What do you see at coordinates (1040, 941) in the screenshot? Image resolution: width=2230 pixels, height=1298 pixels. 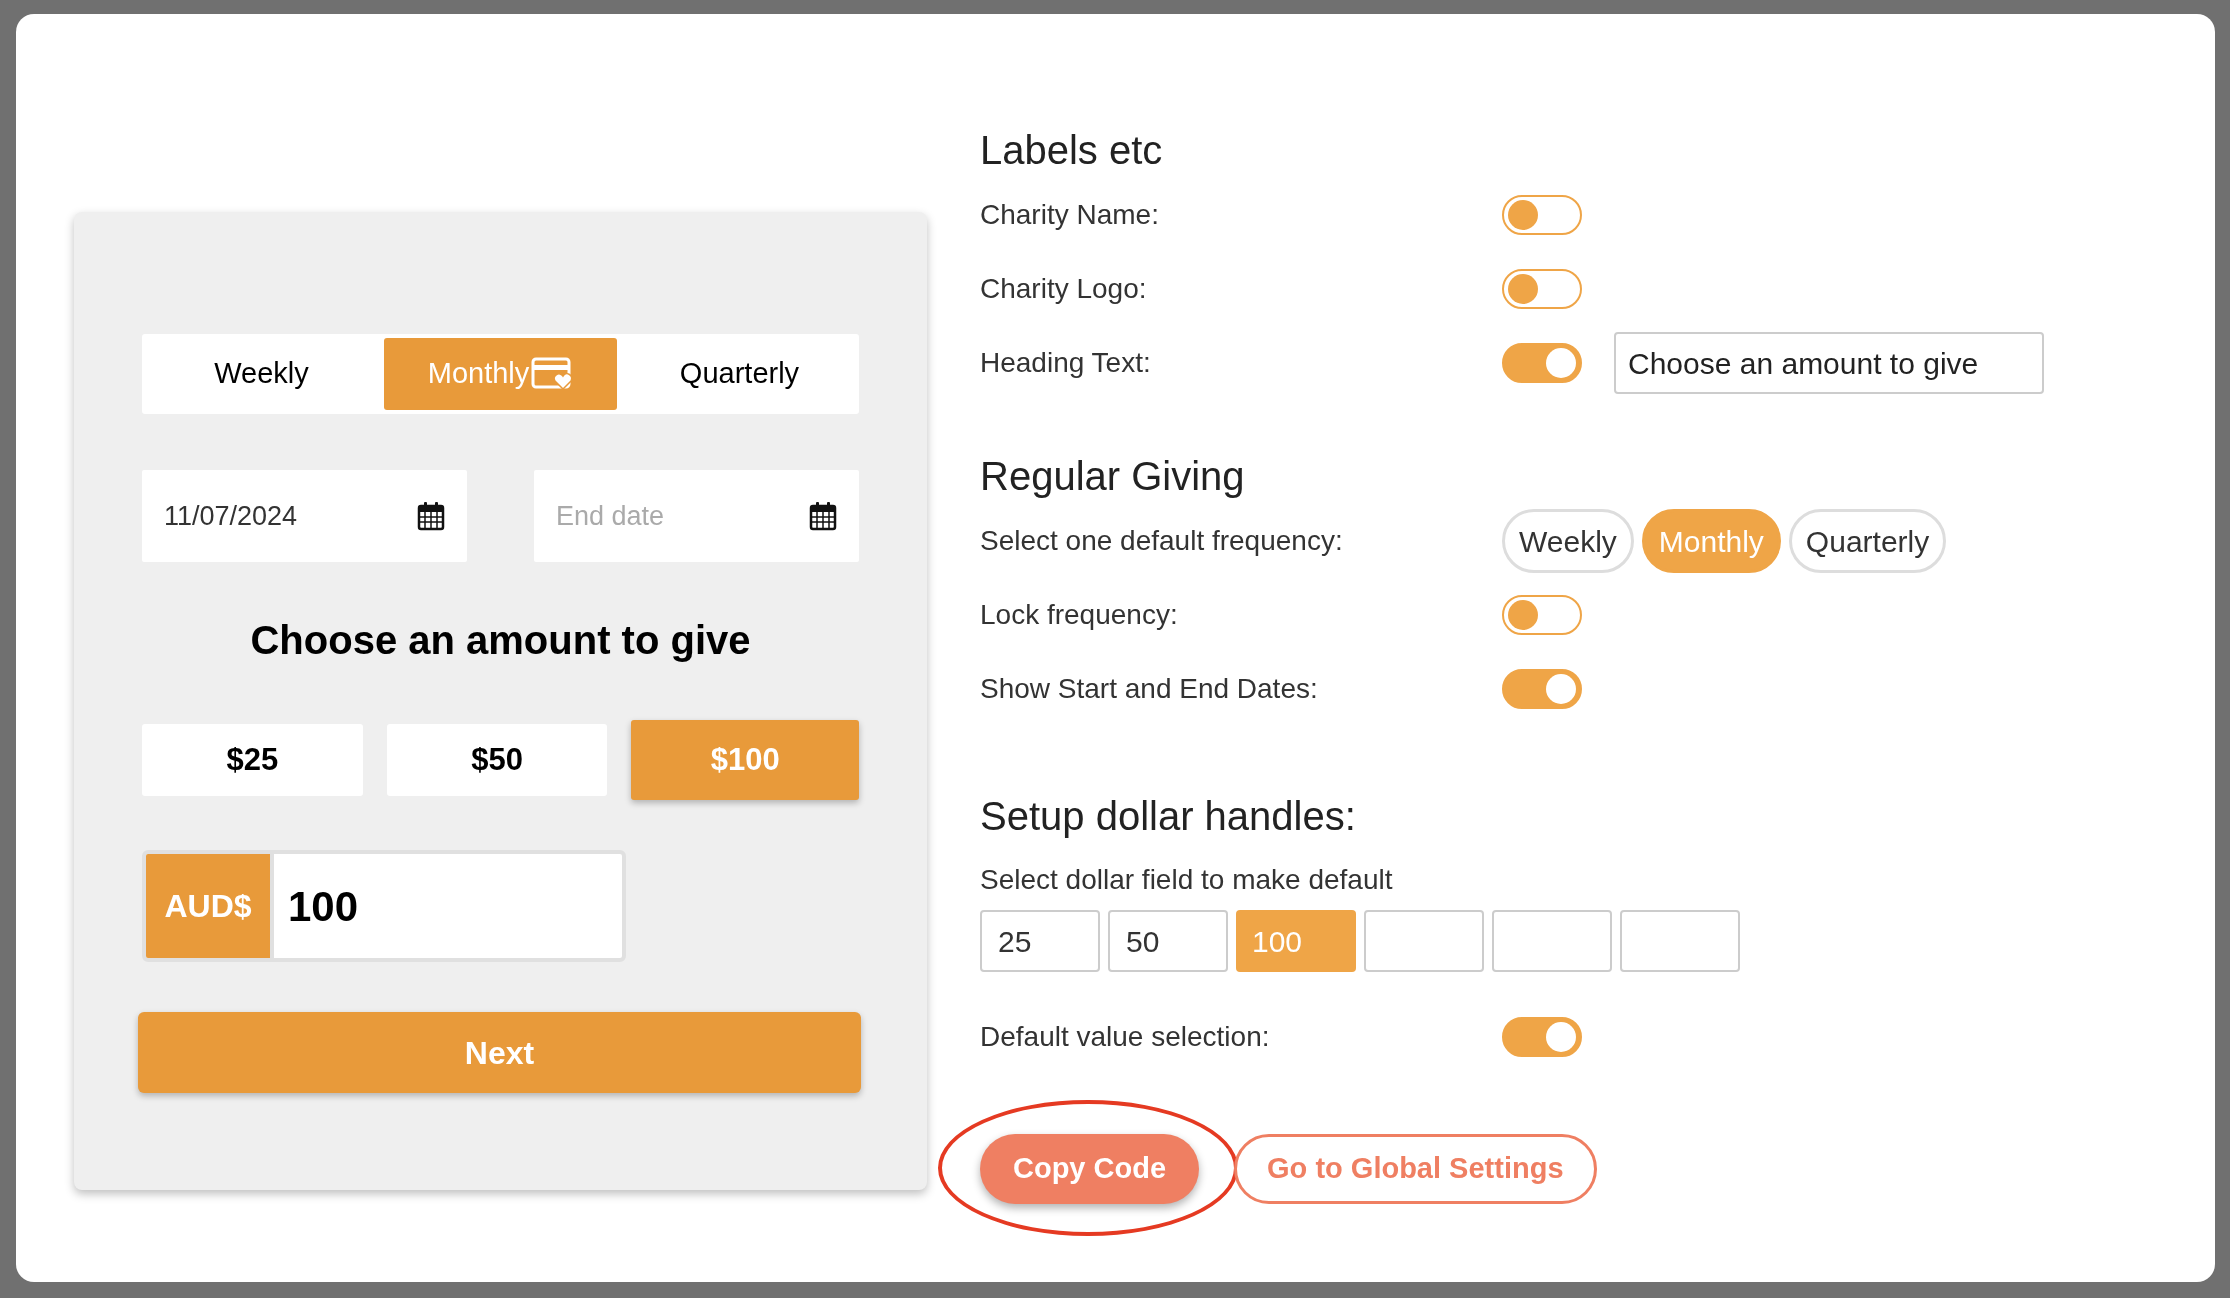 I see `dollar-field: 25` at bounding box center [1040, 941].